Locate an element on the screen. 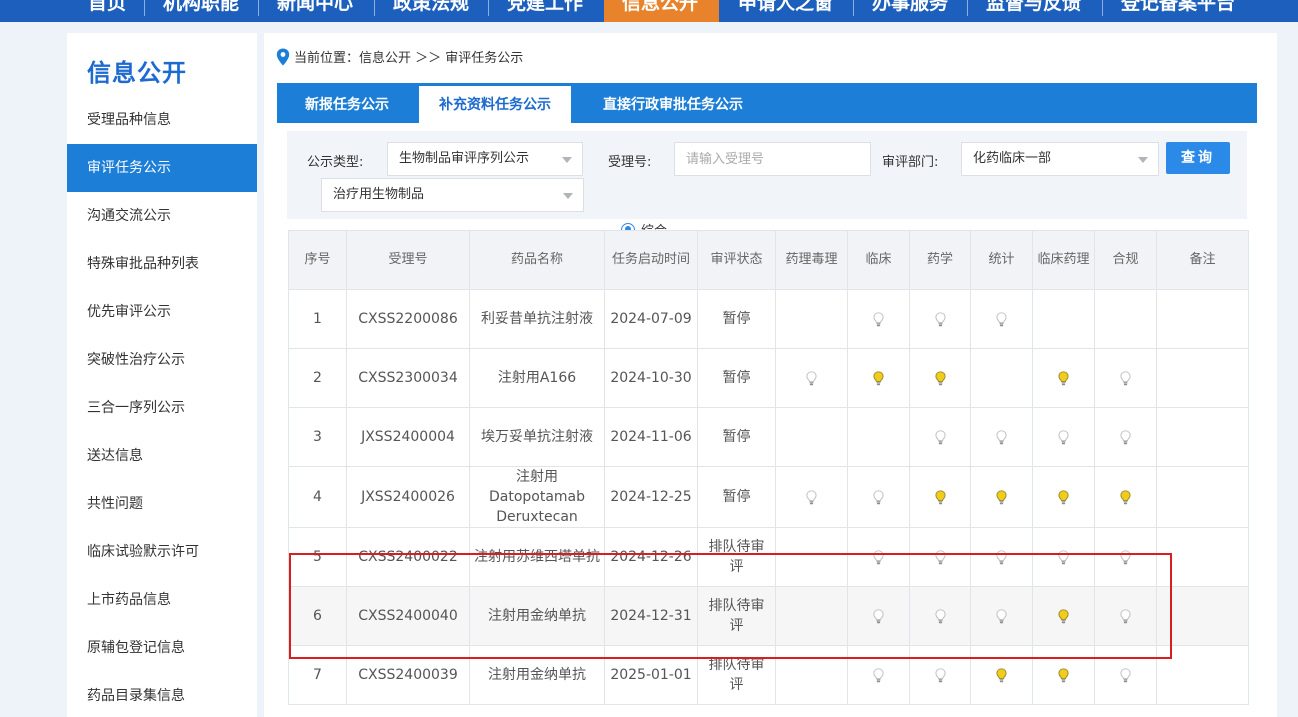 This screenshot has width=1298, height=717. sidebar-item-review-tasks: 审评任务公示 is located at coordinates (162, 168).